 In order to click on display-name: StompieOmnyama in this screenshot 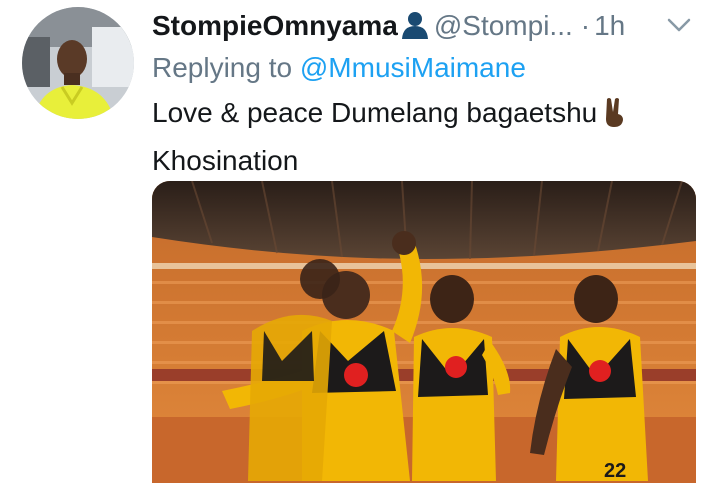, I will do `click(275, 25)`.